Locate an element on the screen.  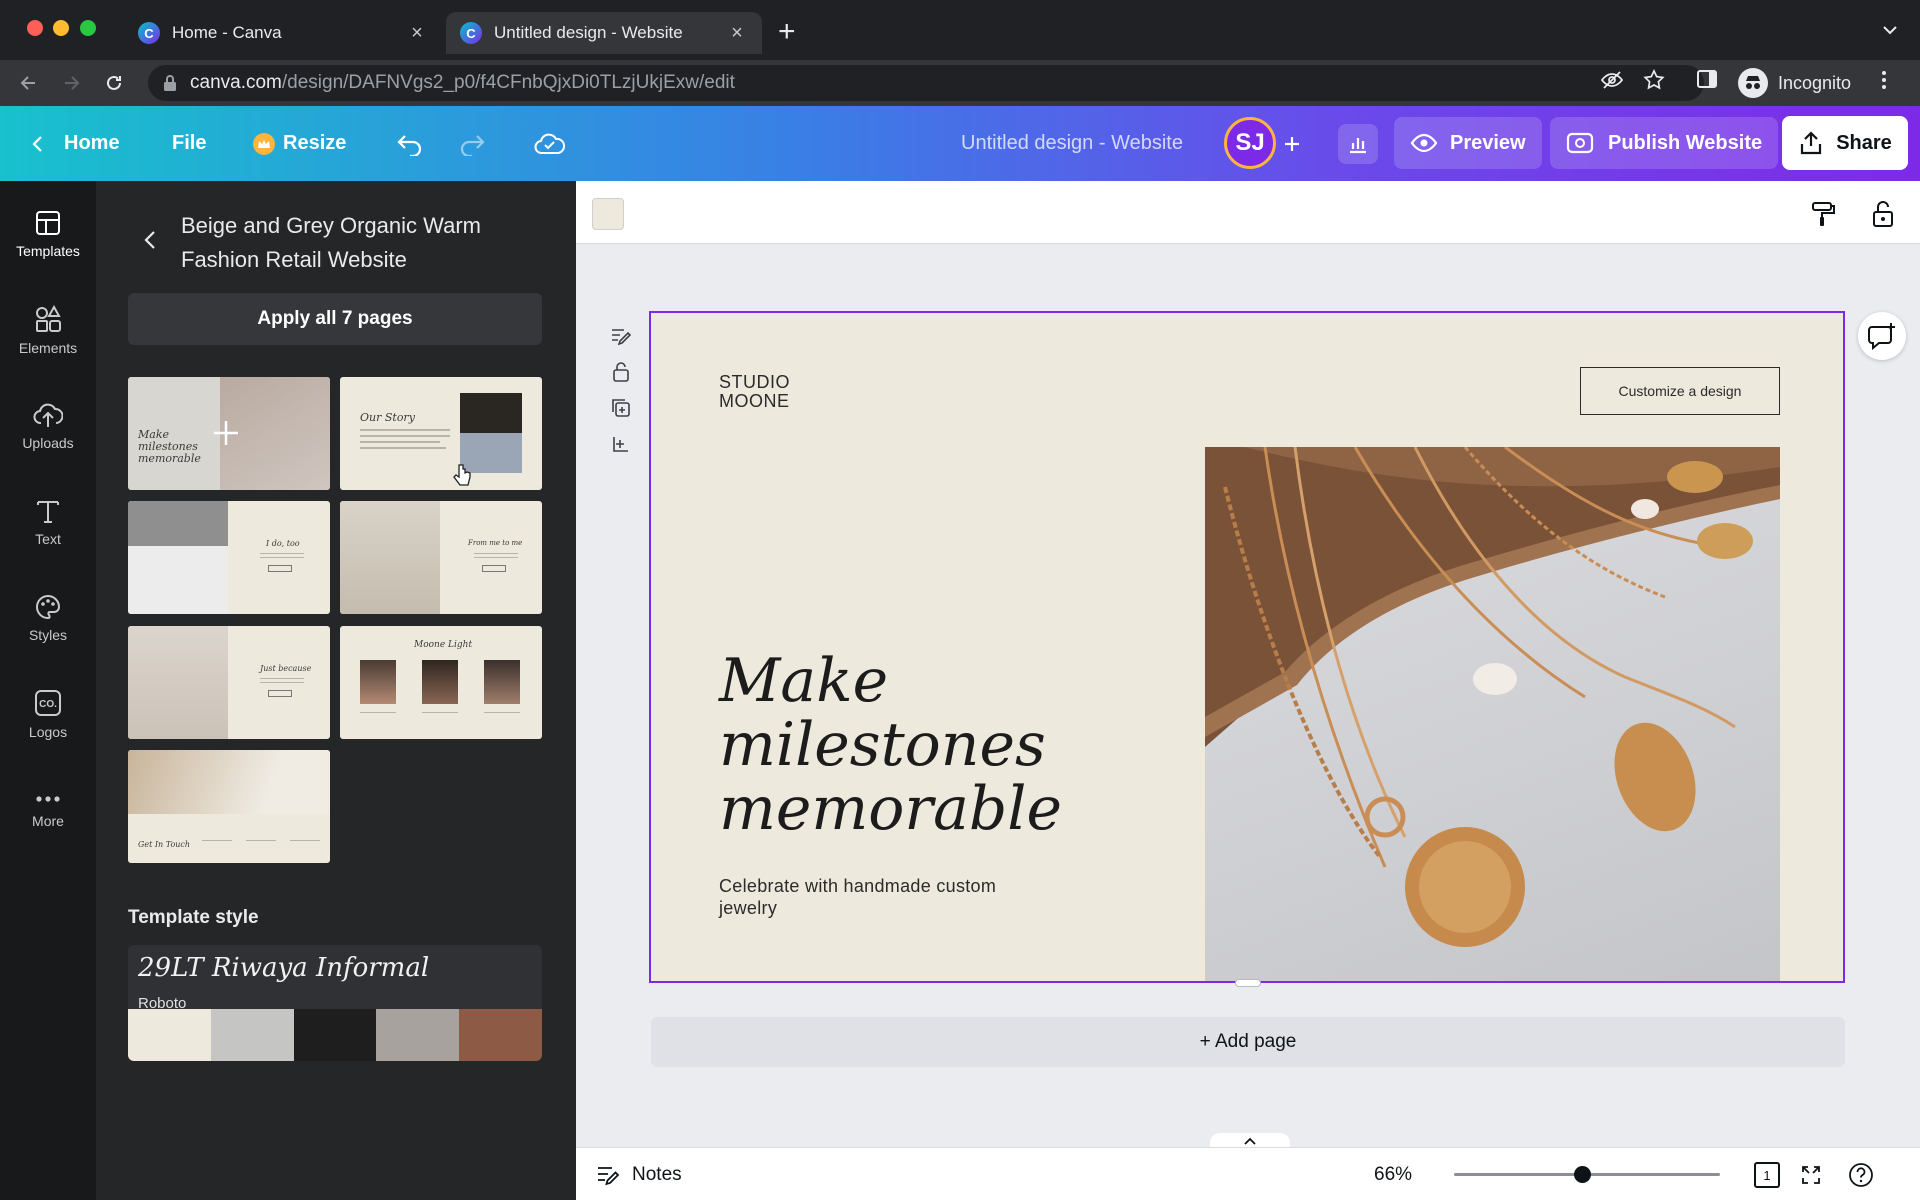
cloud-saved-icon is located at coordinates (550, 144).